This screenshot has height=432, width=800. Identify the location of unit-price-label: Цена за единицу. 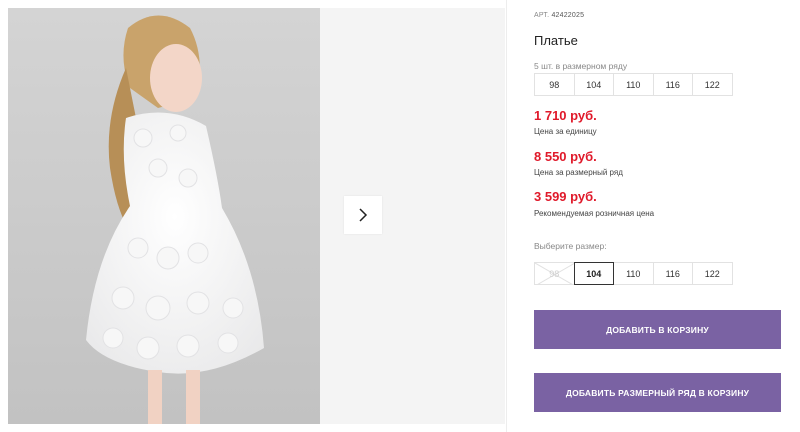
(565, 131).